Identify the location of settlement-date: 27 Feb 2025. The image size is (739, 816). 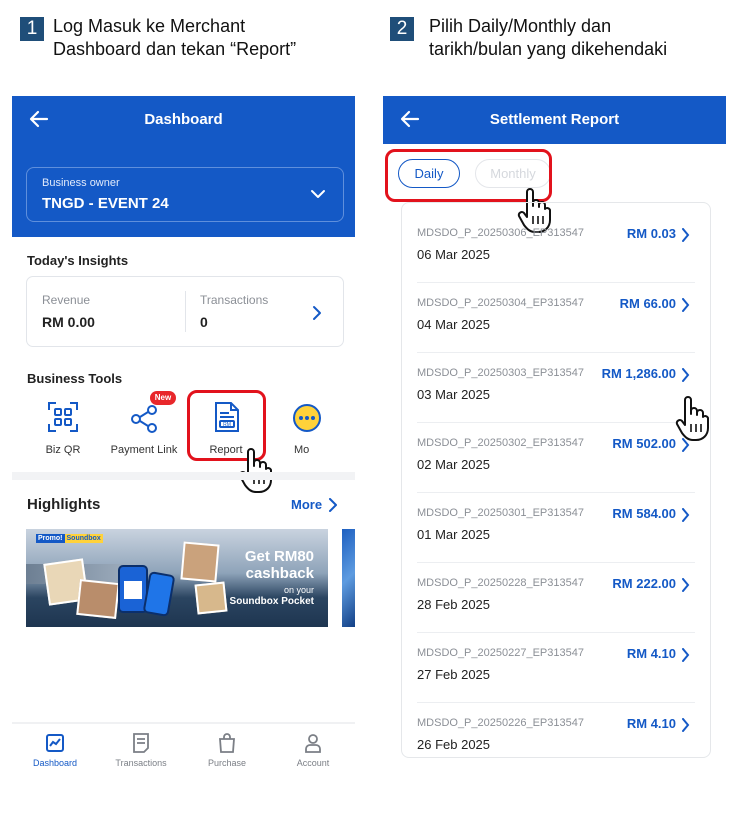
(454, 674).